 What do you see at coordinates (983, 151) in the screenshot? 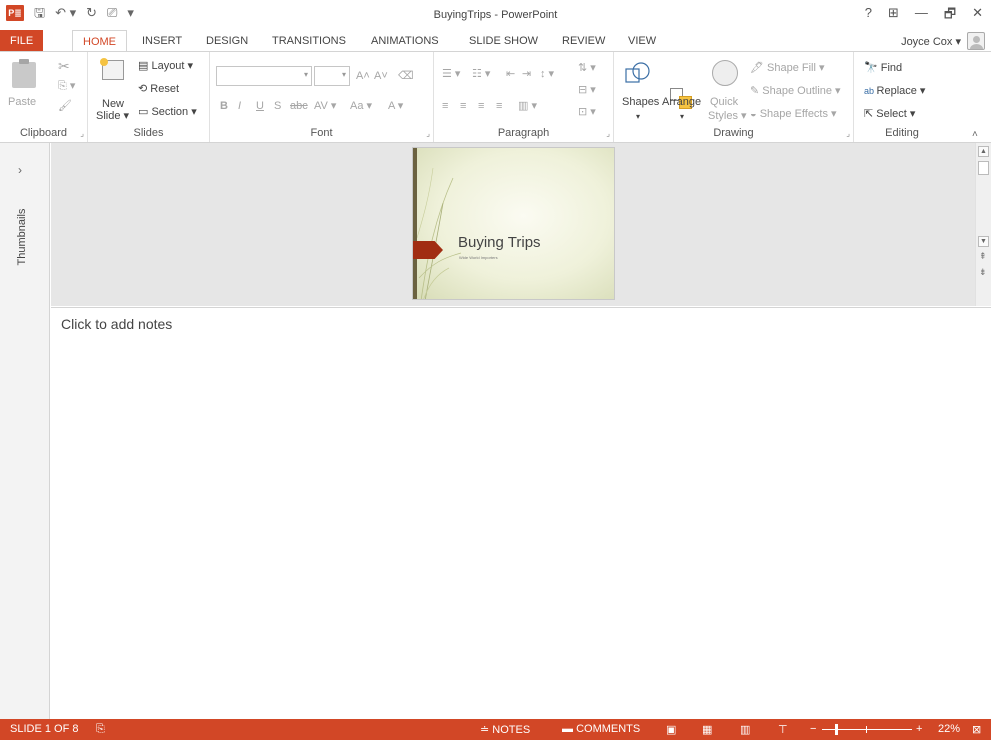
I see `scroll-up-icon: ▲` at bounding box center [983, 151].